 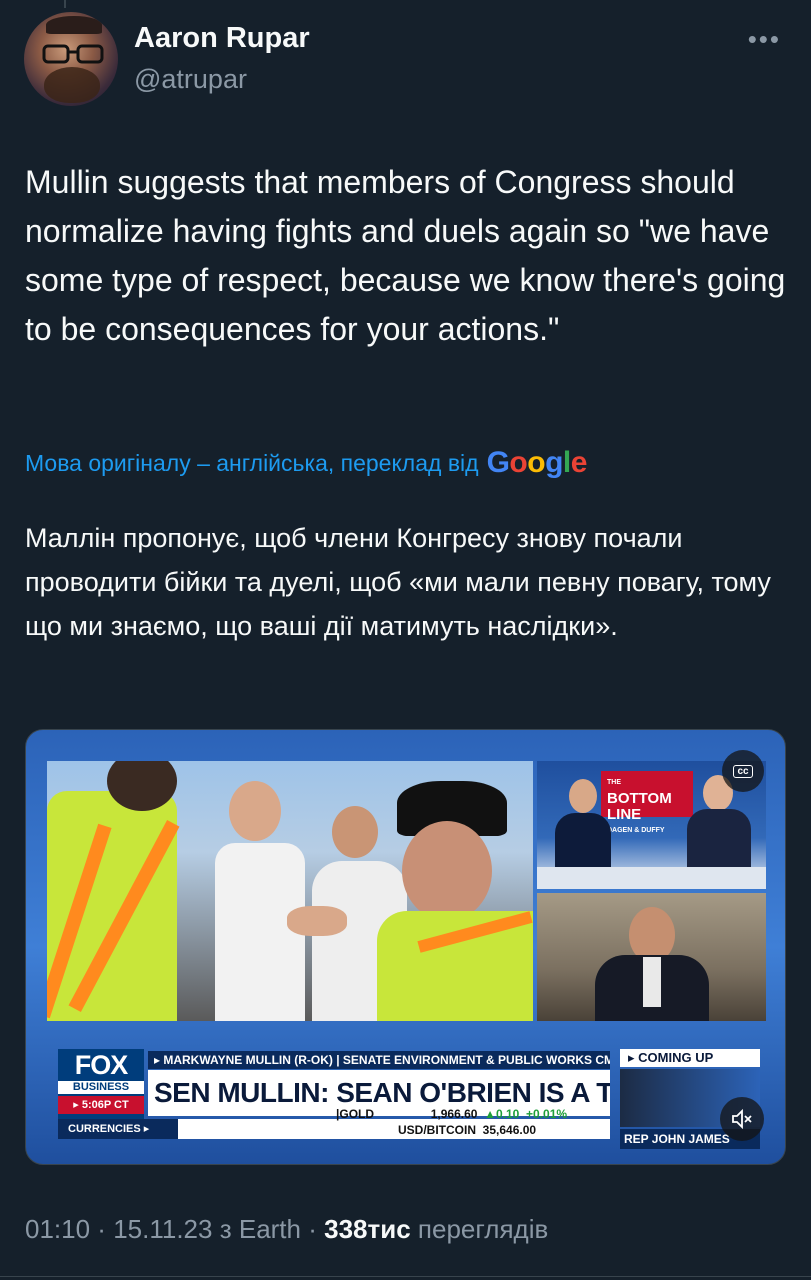 What do you see at coordinates (502, 1114) in the screenshot?
I see `gold-change: ▲0.10` at bounding box center [502, 1114].